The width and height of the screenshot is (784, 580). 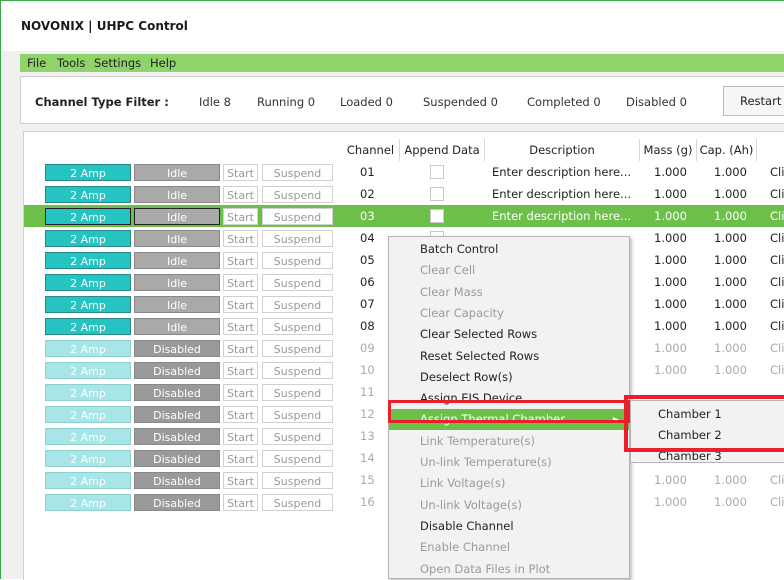 I want to click on header-capacity: Cap. (Ah), so click(x=727, y=150).